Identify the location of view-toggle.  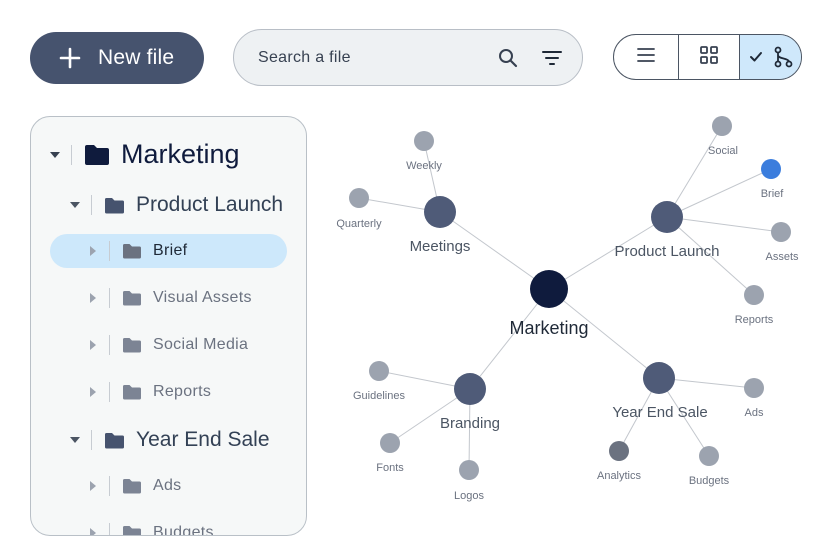
(707, 57).